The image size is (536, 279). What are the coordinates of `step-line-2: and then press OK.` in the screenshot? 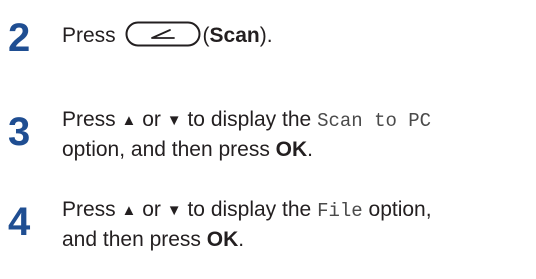 It's located at (297, 240).